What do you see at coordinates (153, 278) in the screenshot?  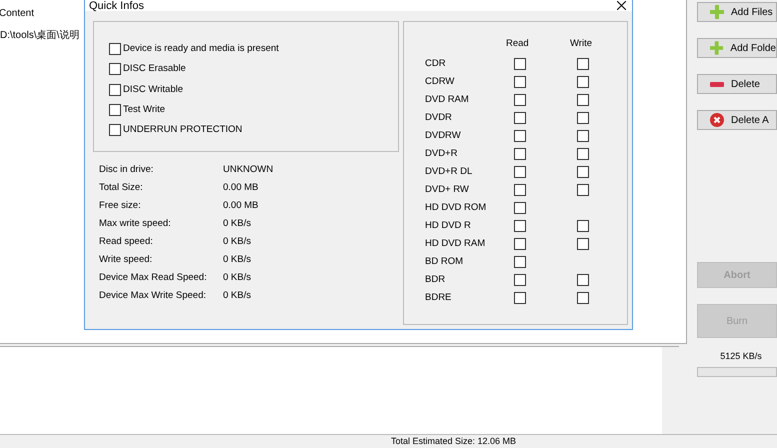 I see `info-label: Device Max Read Speed:` at bounding box center [153, 278].